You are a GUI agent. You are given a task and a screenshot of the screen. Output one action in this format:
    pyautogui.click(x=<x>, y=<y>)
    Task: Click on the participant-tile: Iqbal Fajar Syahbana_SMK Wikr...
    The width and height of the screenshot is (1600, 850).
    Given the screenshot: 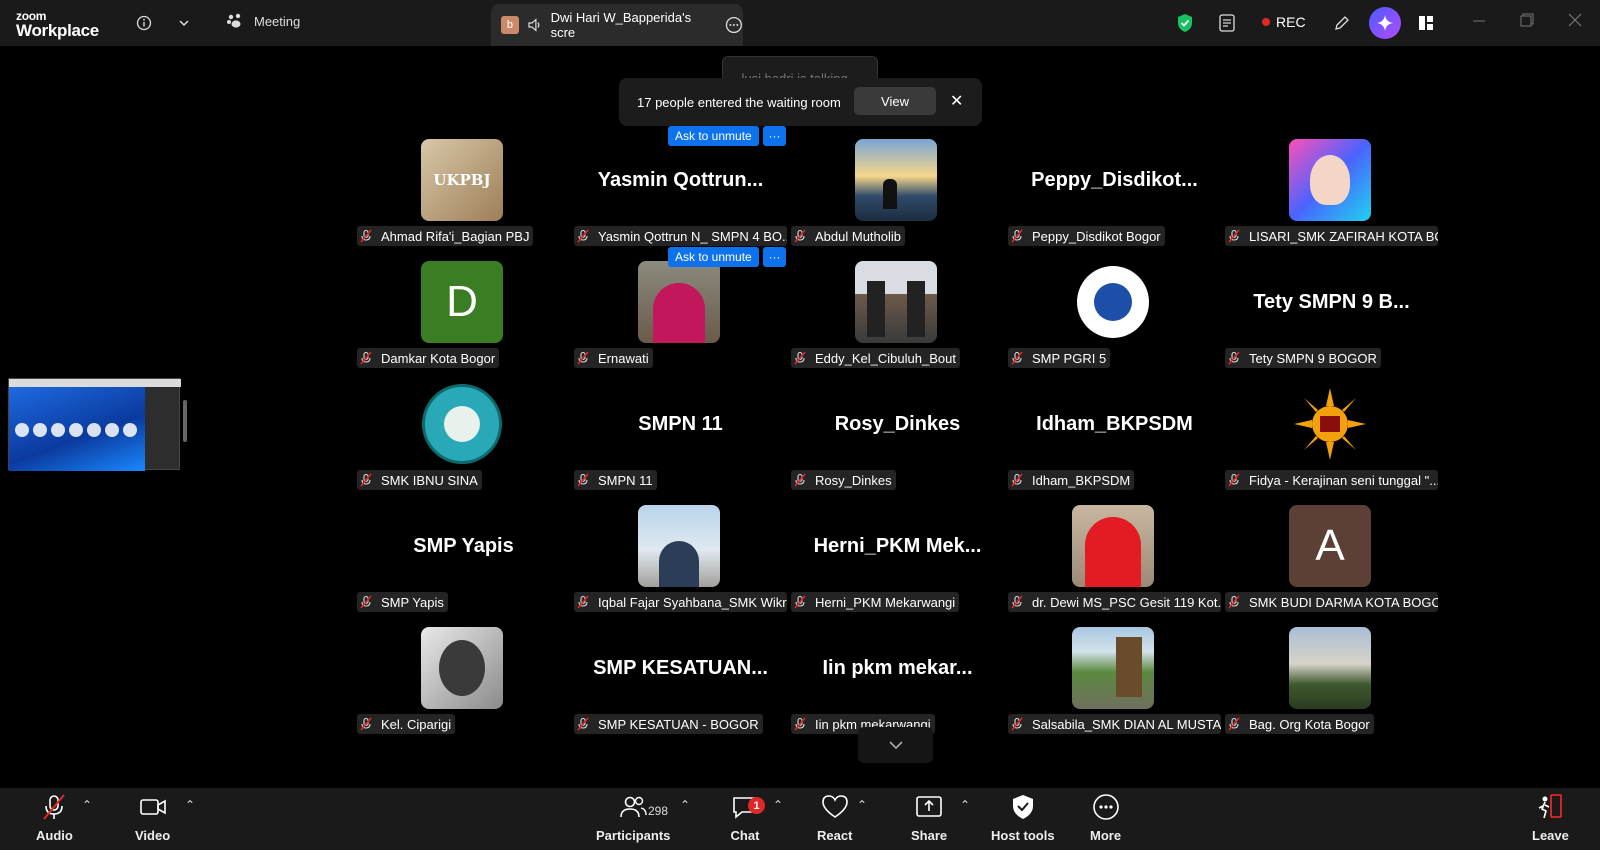 What is the action you would take?
    pyautogui.click(x=680, y=563)
    